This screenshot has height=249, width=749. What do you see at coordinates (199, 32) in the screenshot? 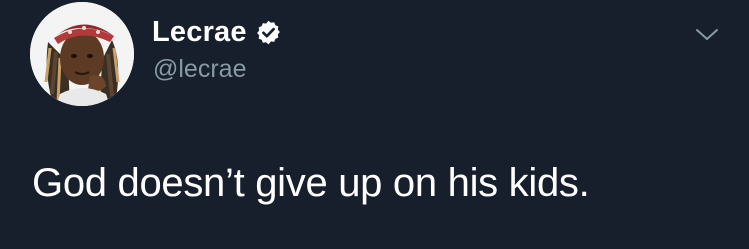
I see `display-name: Lecrae` at bounding box center [199, 32].